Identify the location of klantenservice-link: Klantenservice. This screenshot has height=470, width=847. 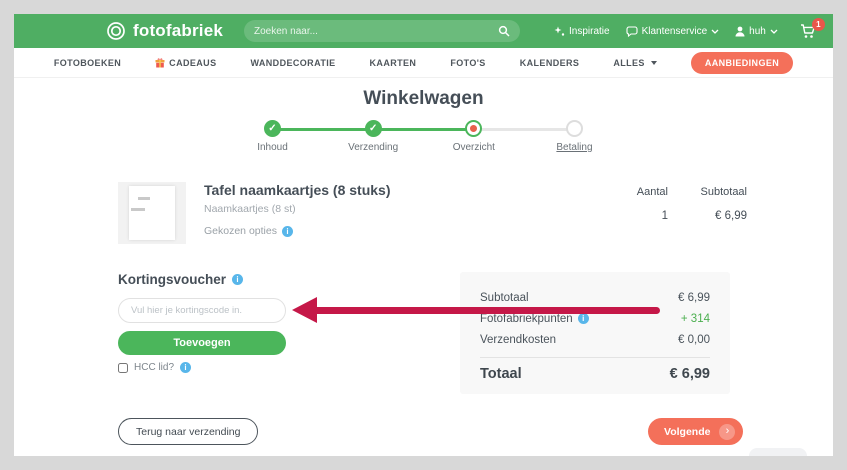
(673, 31).